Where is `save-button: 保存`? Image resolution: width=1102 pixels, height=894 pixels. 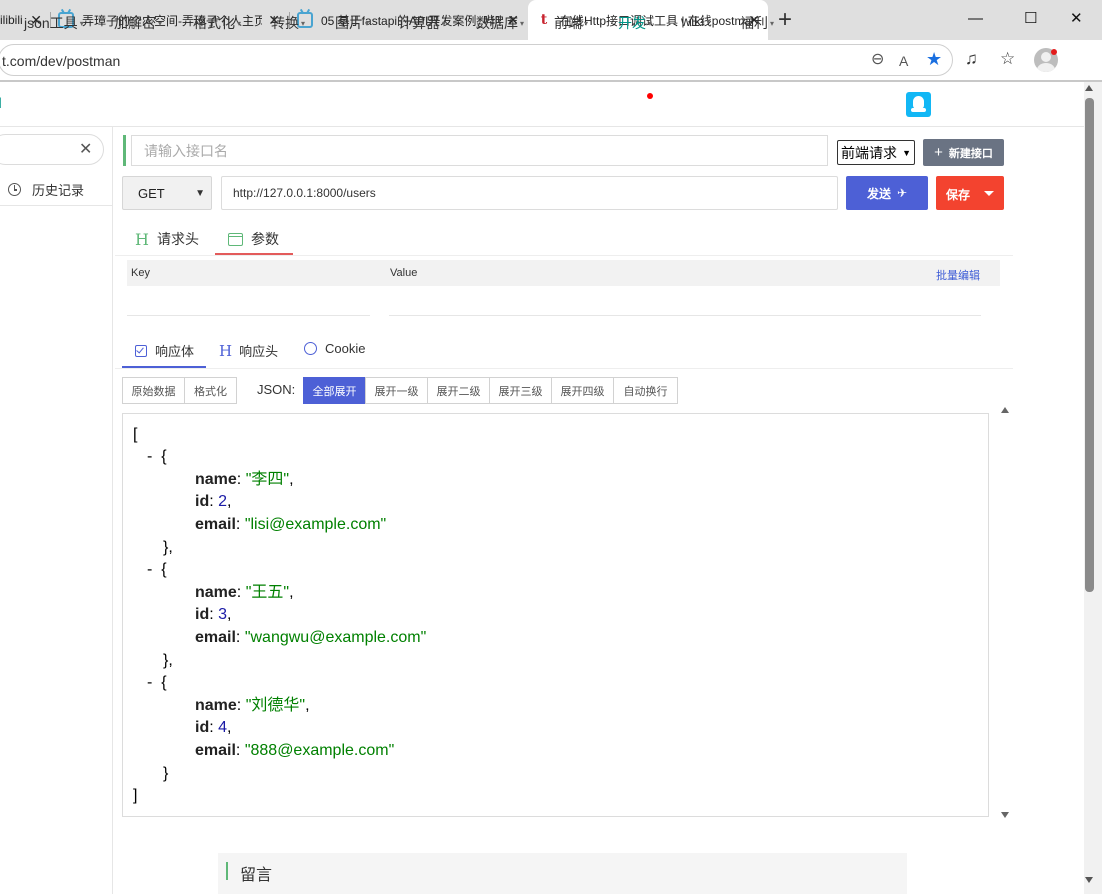 save-button: 保存 is located at coordinates (970, 193).